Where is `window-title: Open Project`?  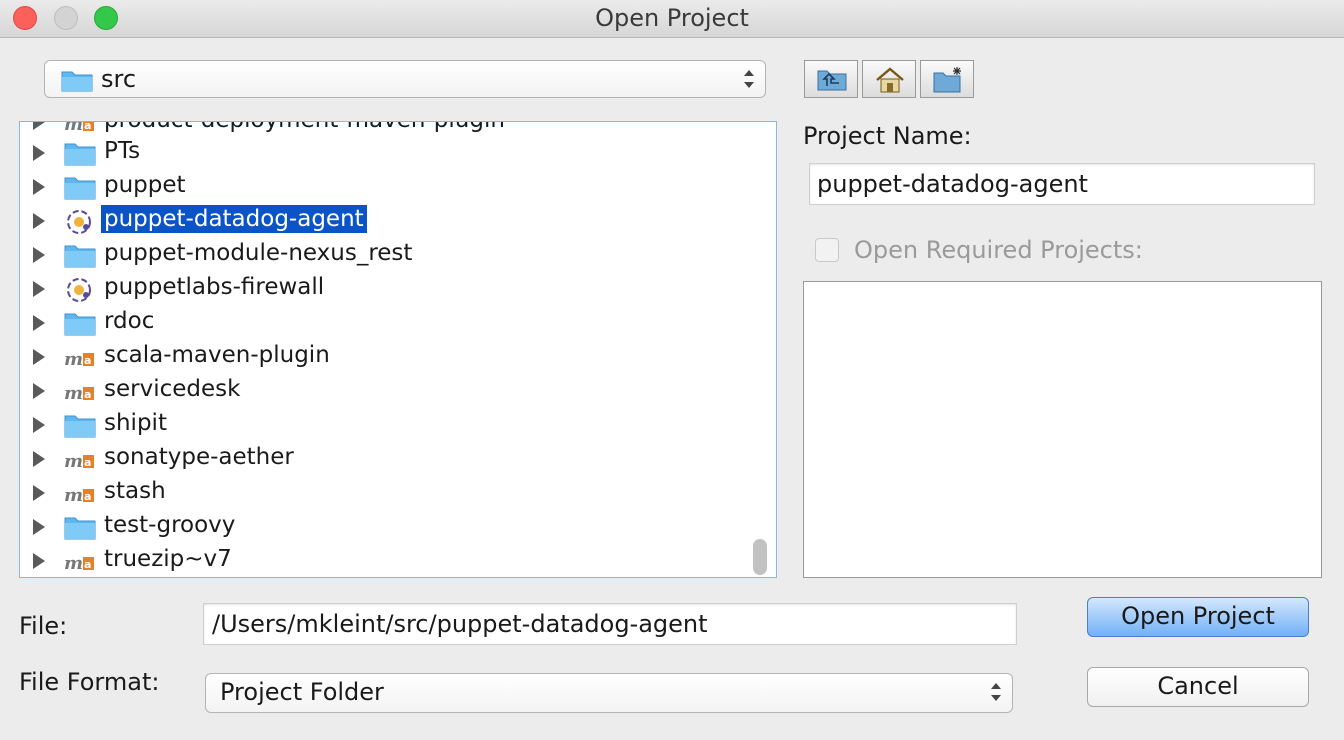
window-title: Open Project is located at coordinates (672, 18).